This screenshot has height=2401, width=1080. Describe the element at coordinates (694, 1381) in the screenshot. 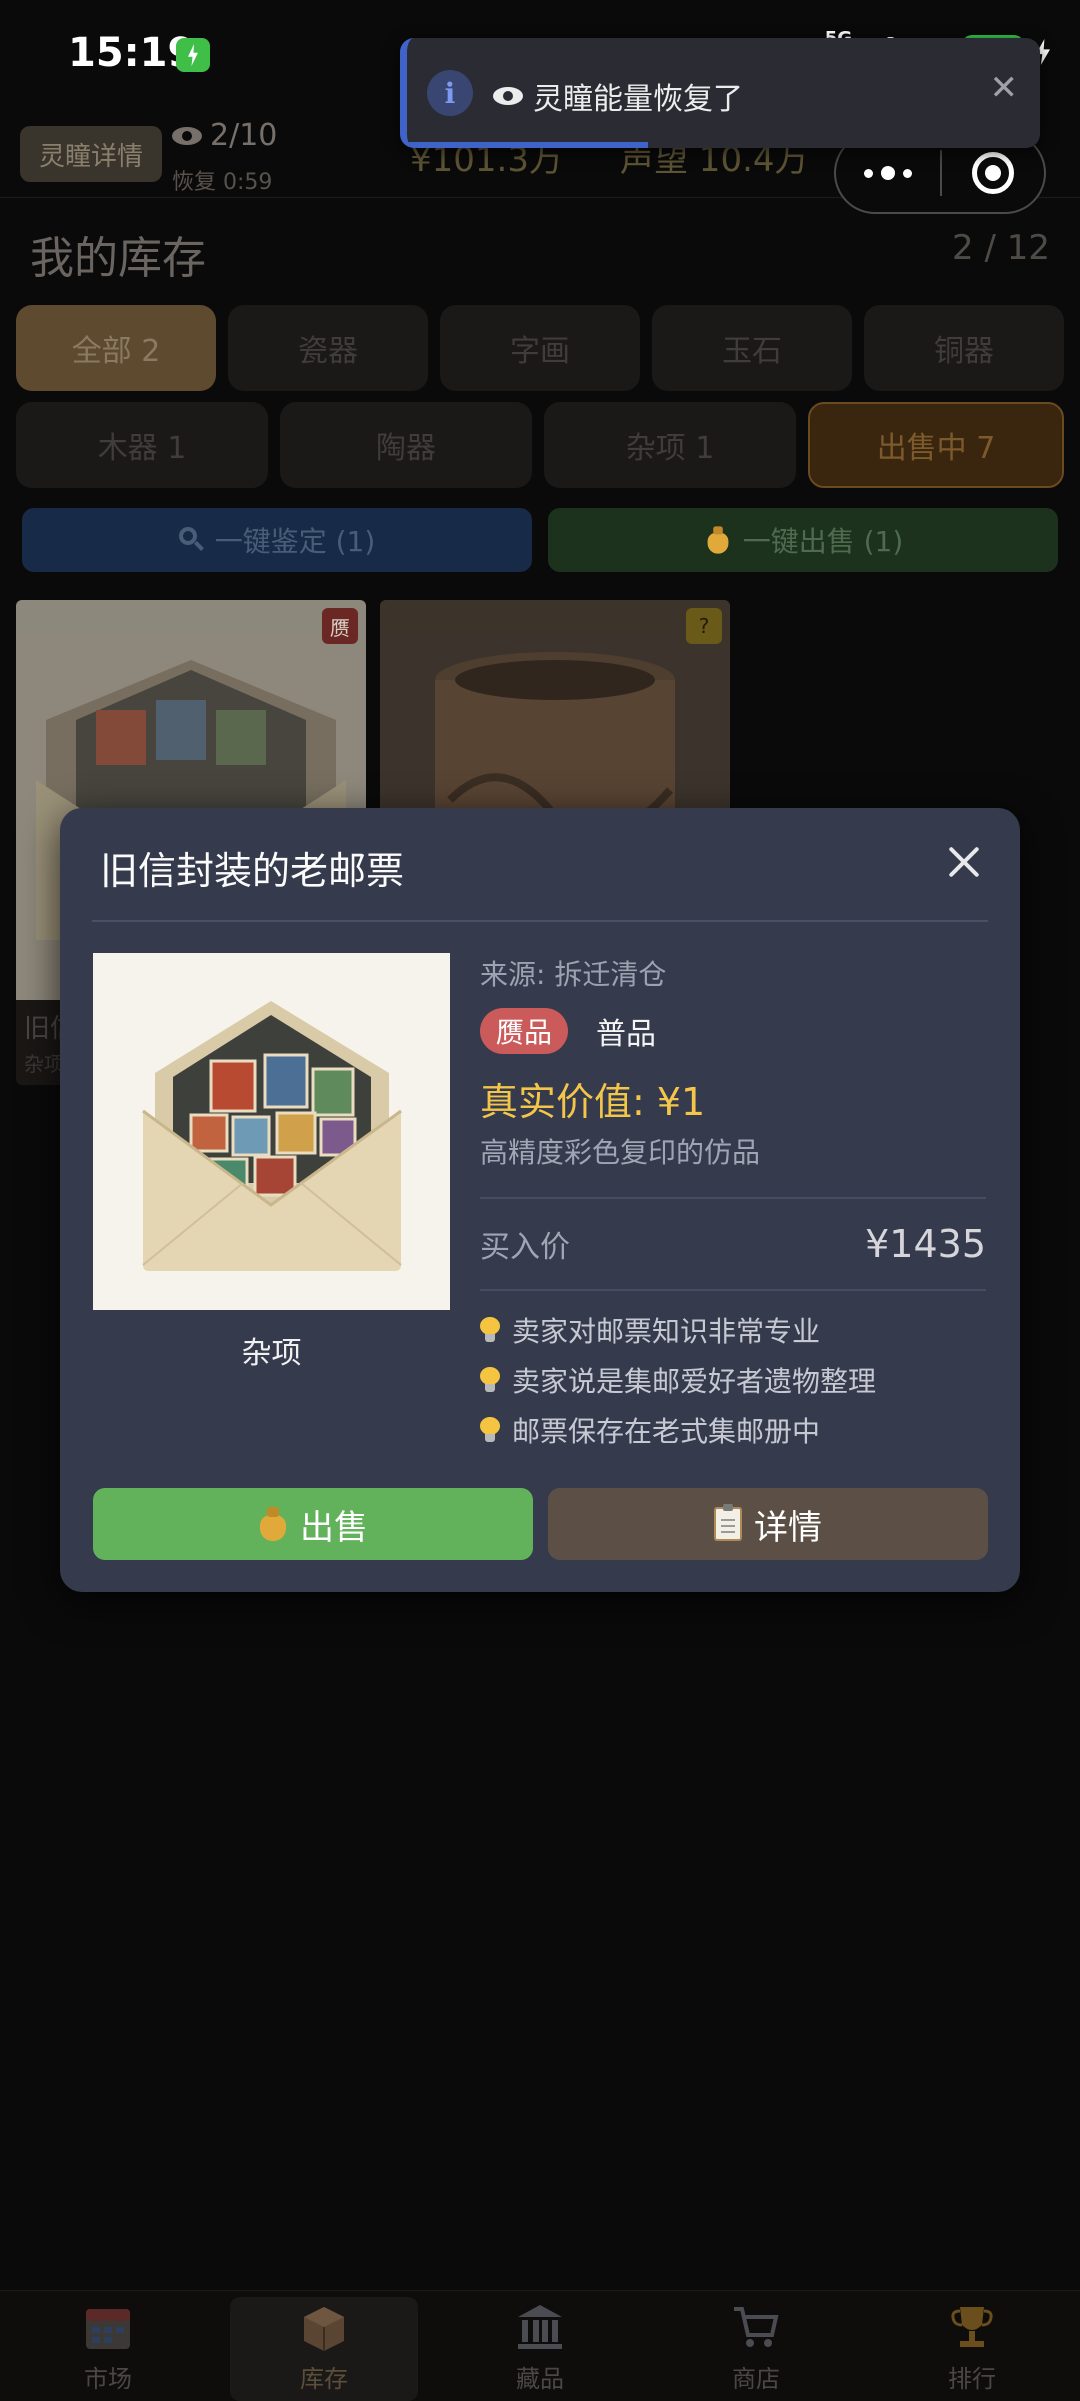

I see `hint-text: 卖家说是集邮爱好者遗物整理` at that location.